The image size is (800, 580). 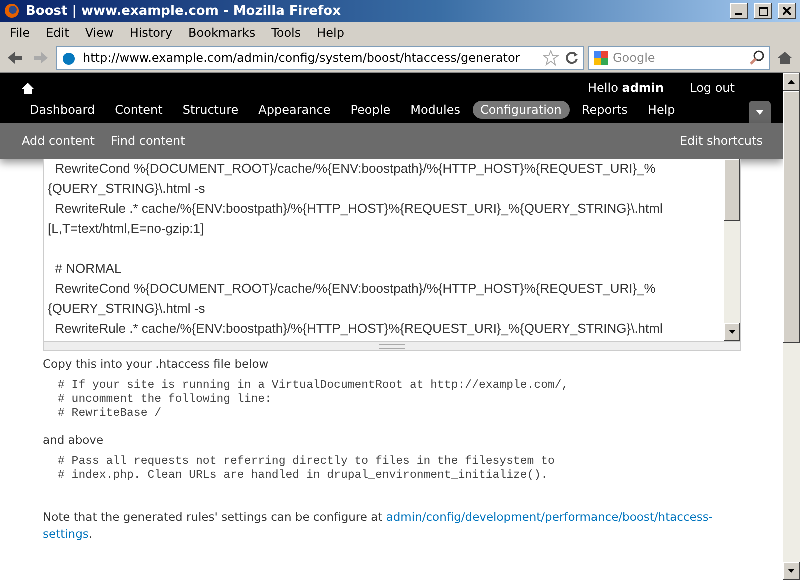 I want to click on maximize-icon, so click(x=763, y=11).